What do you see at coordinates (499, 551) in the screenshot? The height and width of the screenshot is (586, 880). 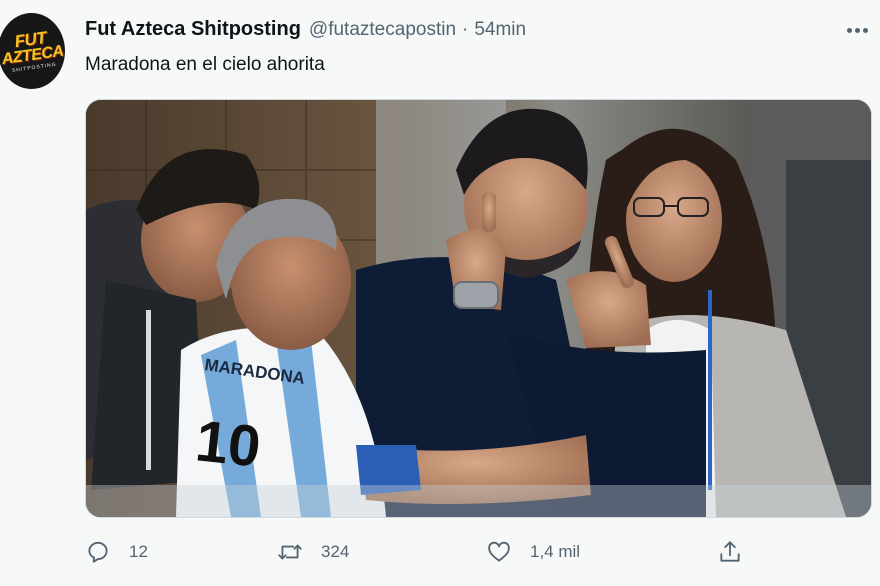 I see `heart-icon` at bounding box center [499, 551].